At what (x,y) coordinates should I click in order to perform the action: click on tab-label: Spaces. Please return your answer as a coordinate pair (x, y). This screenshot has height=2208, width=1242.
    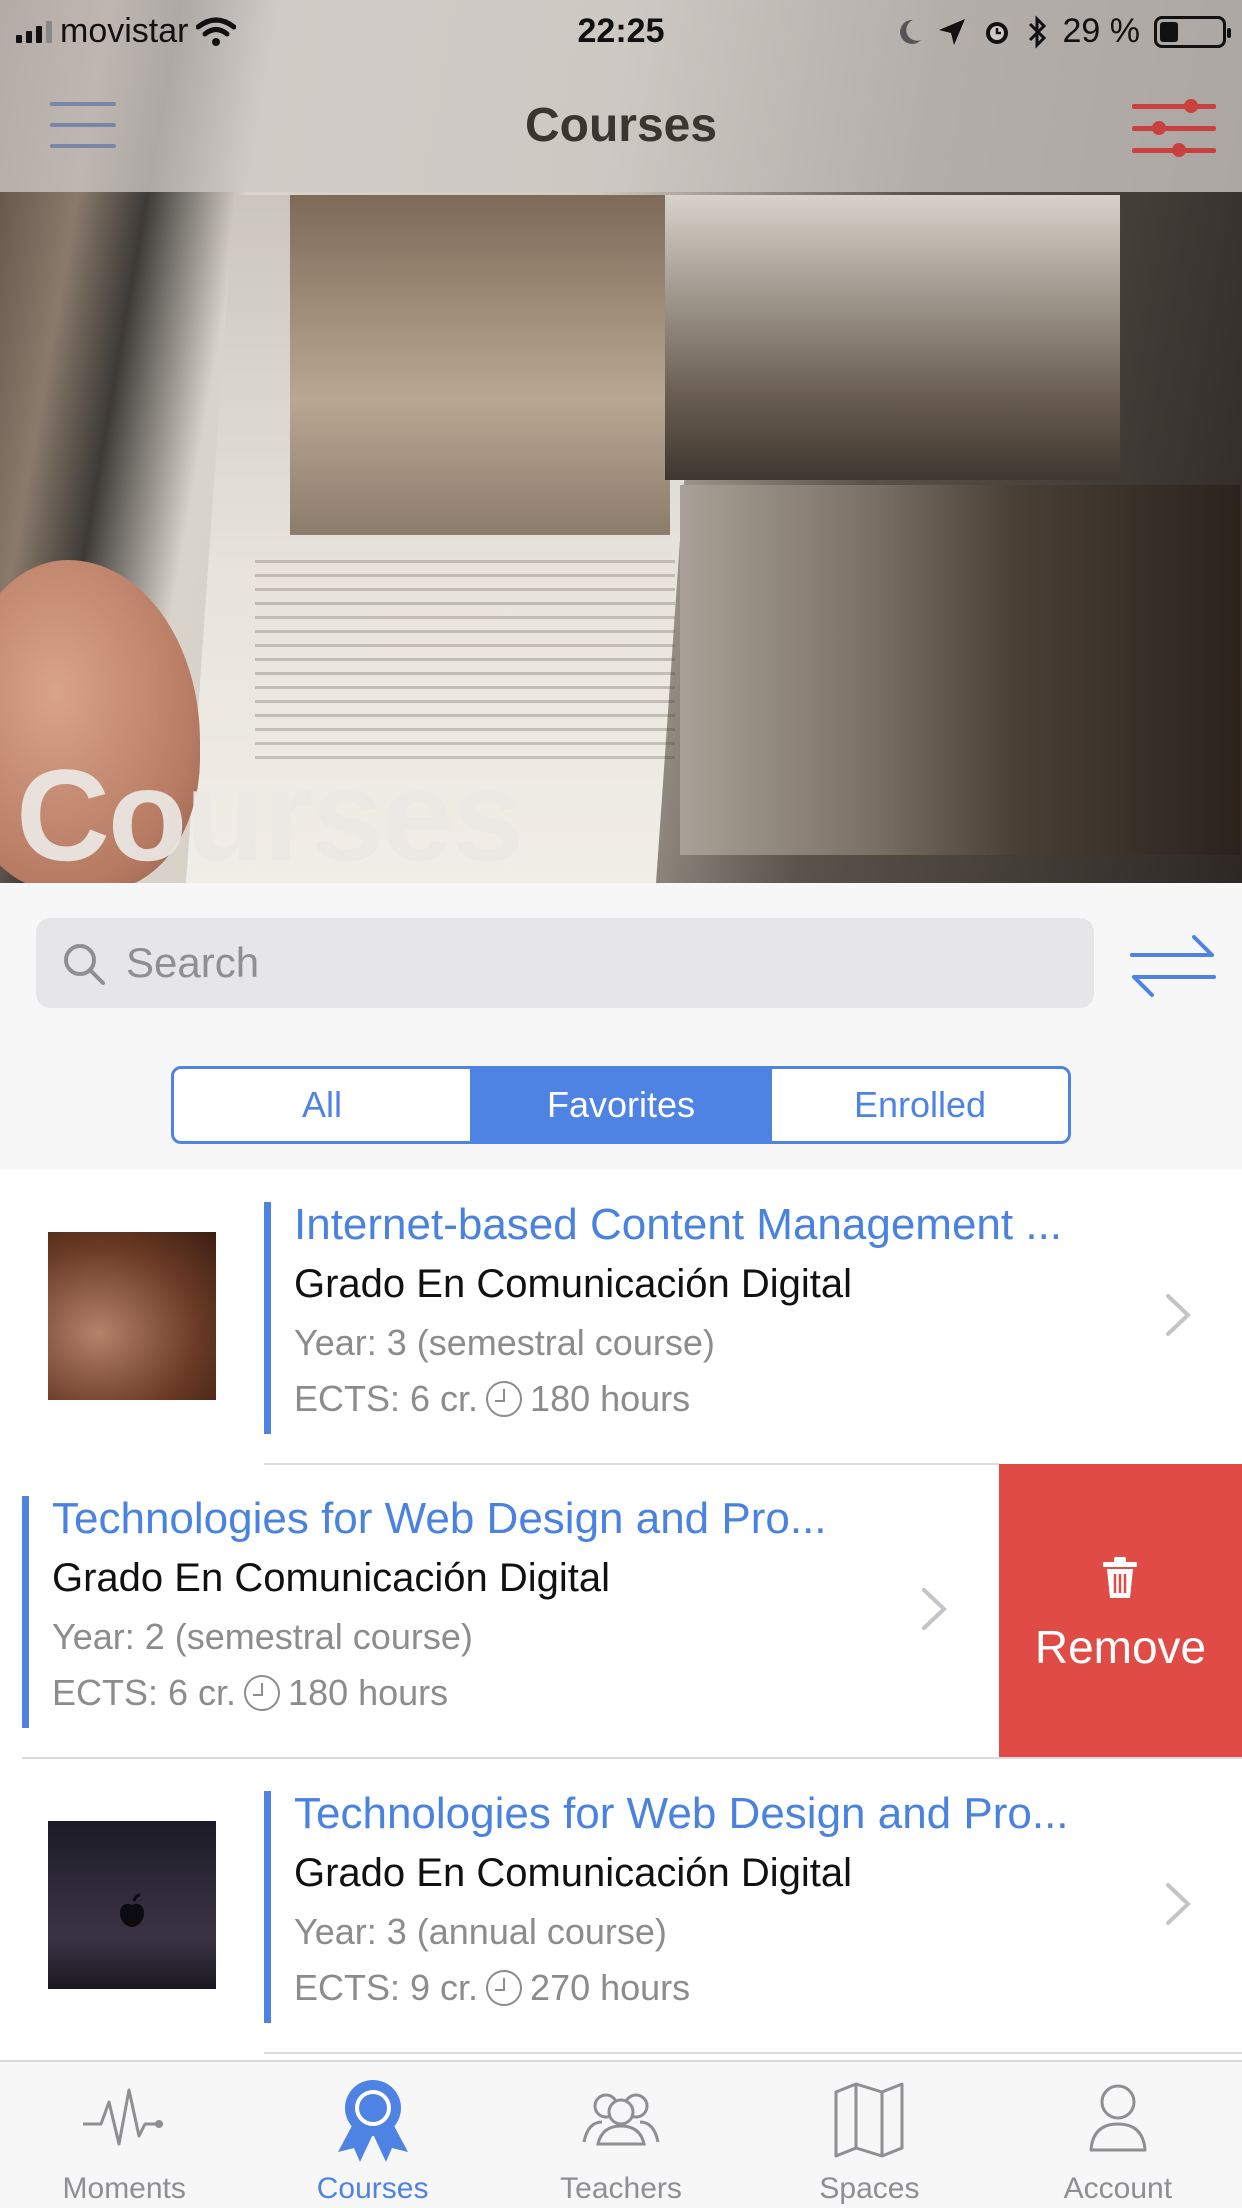
    Looking at the image, I should click on (869, 2188).